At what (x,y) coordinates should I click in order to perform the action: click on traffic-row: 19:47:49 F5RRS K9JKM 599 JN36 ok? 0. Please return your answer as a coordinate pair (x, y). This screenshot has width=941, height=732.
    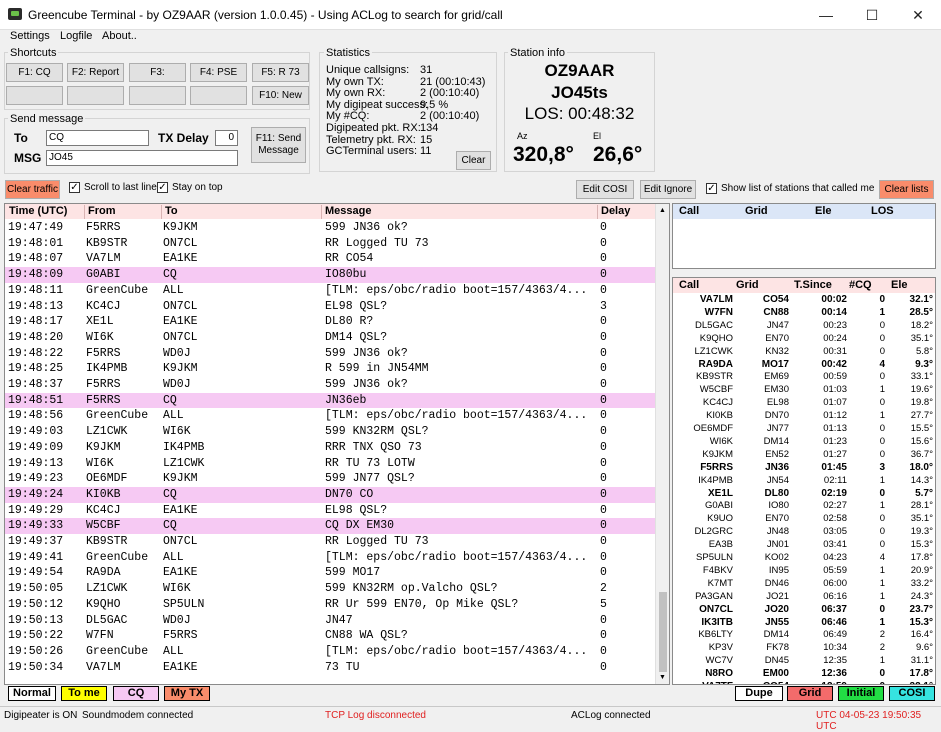
    Looking at the image, I should click on (330, 228).